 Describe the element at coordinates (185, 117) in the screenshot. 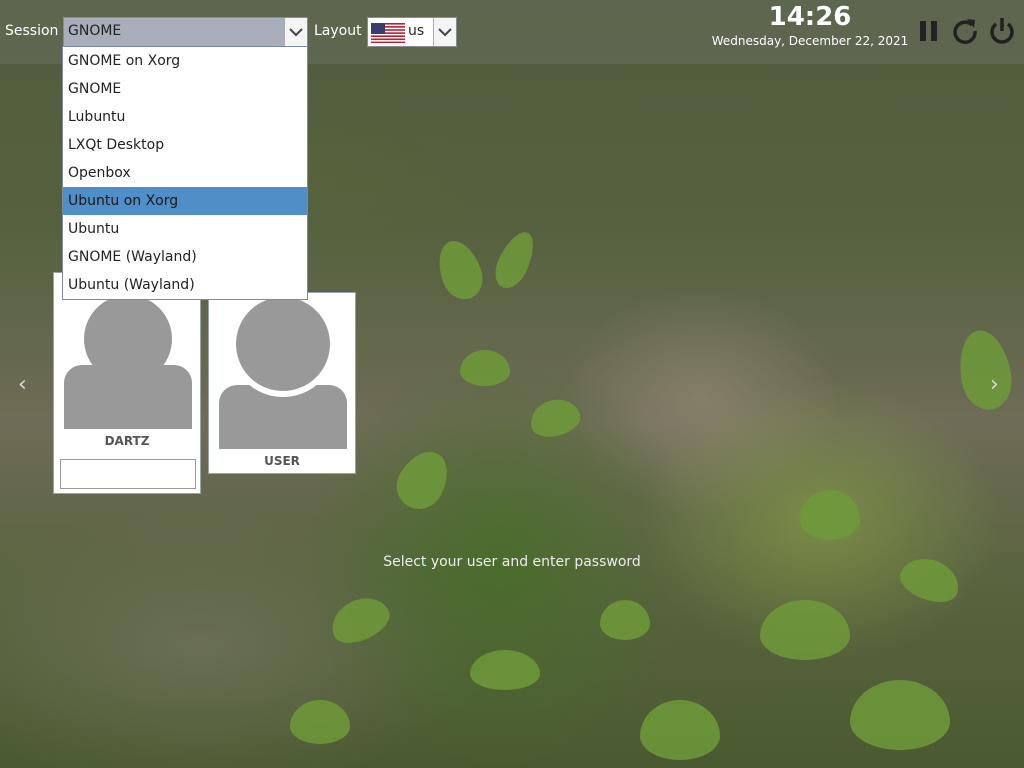

I see `session-option: Lubuntu` at that location.